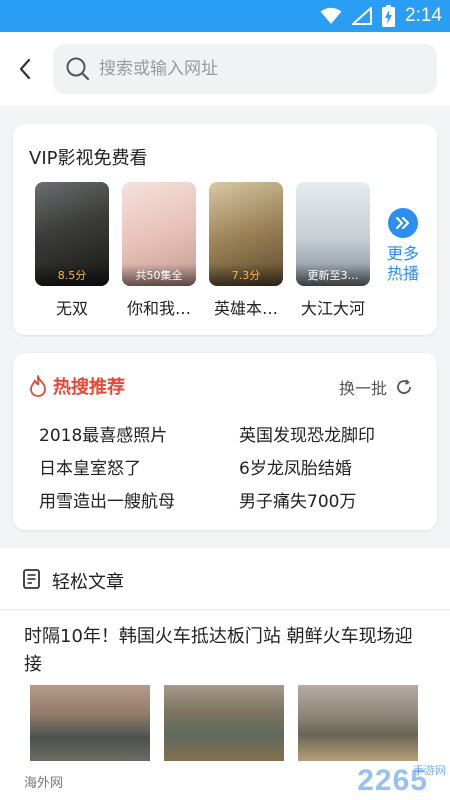 The image size is (450, 800). I want to click on more-hot-label-line1: 更多, so click(402, 253).